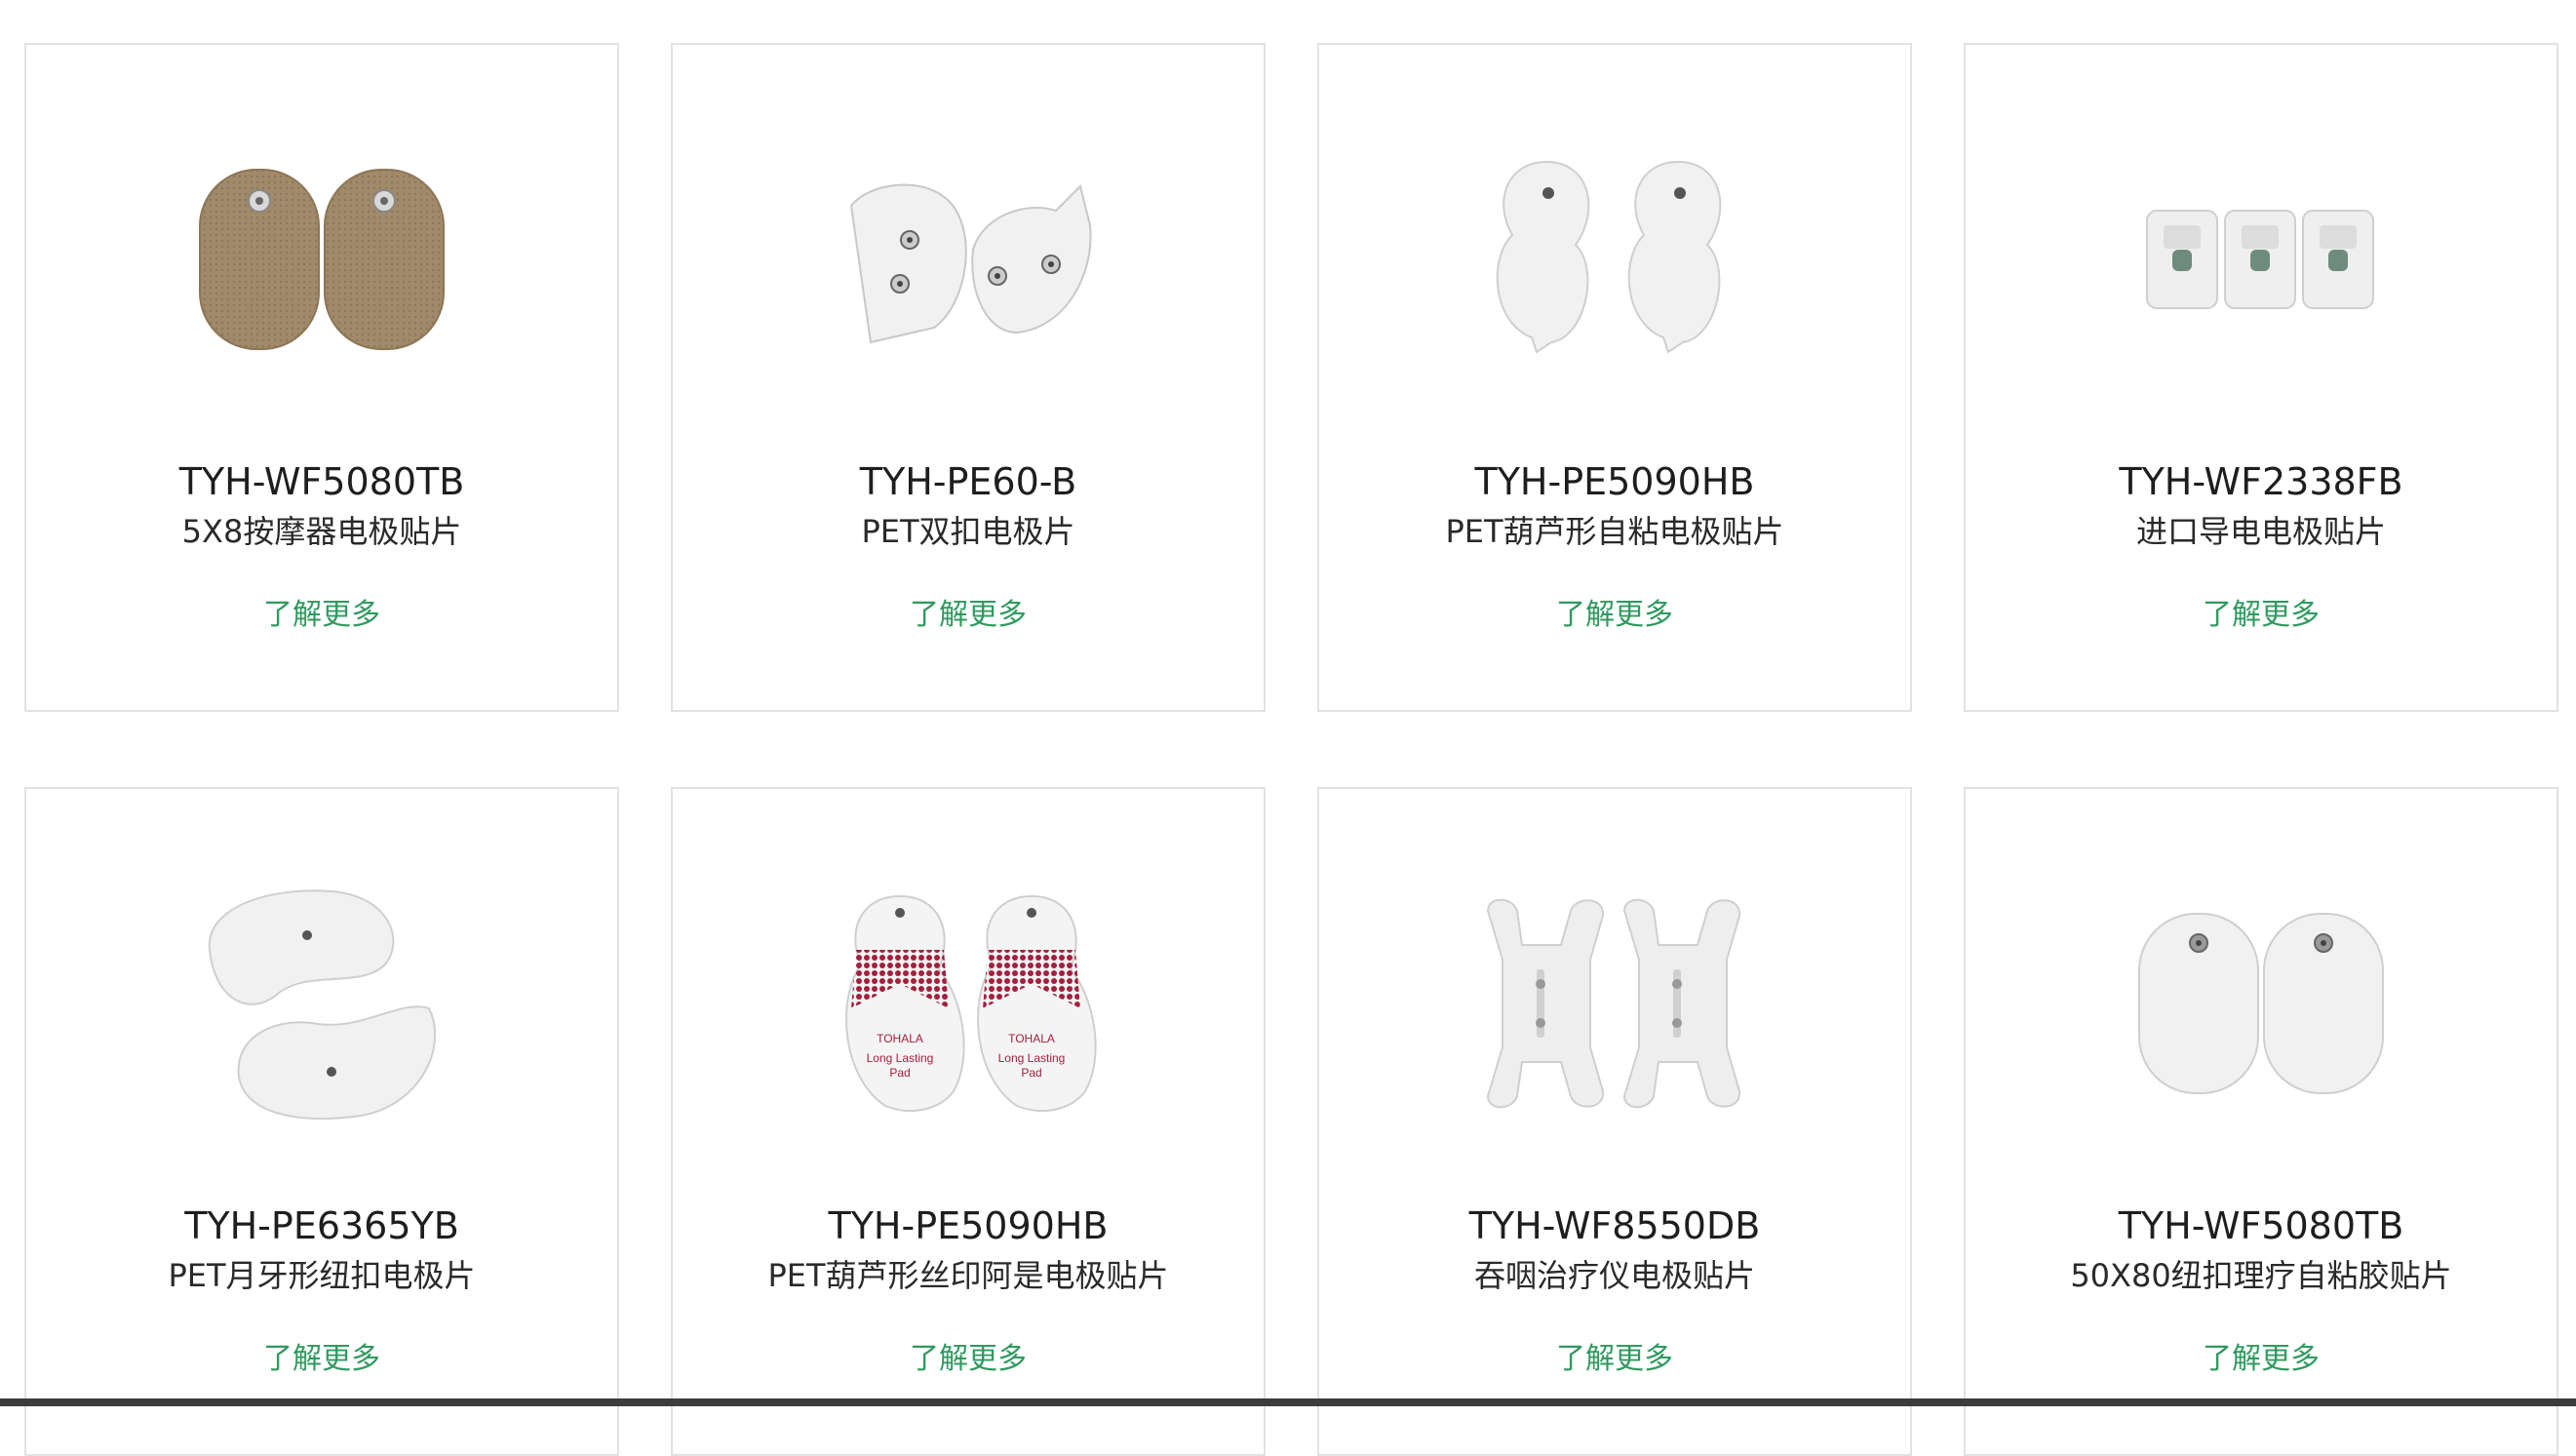 The image size is (2576, 1456). What do you see at coordinates (321, 531) in the screenshot?
I see `product-description: 5X8按摩器电极贴片` at bounding box center [321, 531].